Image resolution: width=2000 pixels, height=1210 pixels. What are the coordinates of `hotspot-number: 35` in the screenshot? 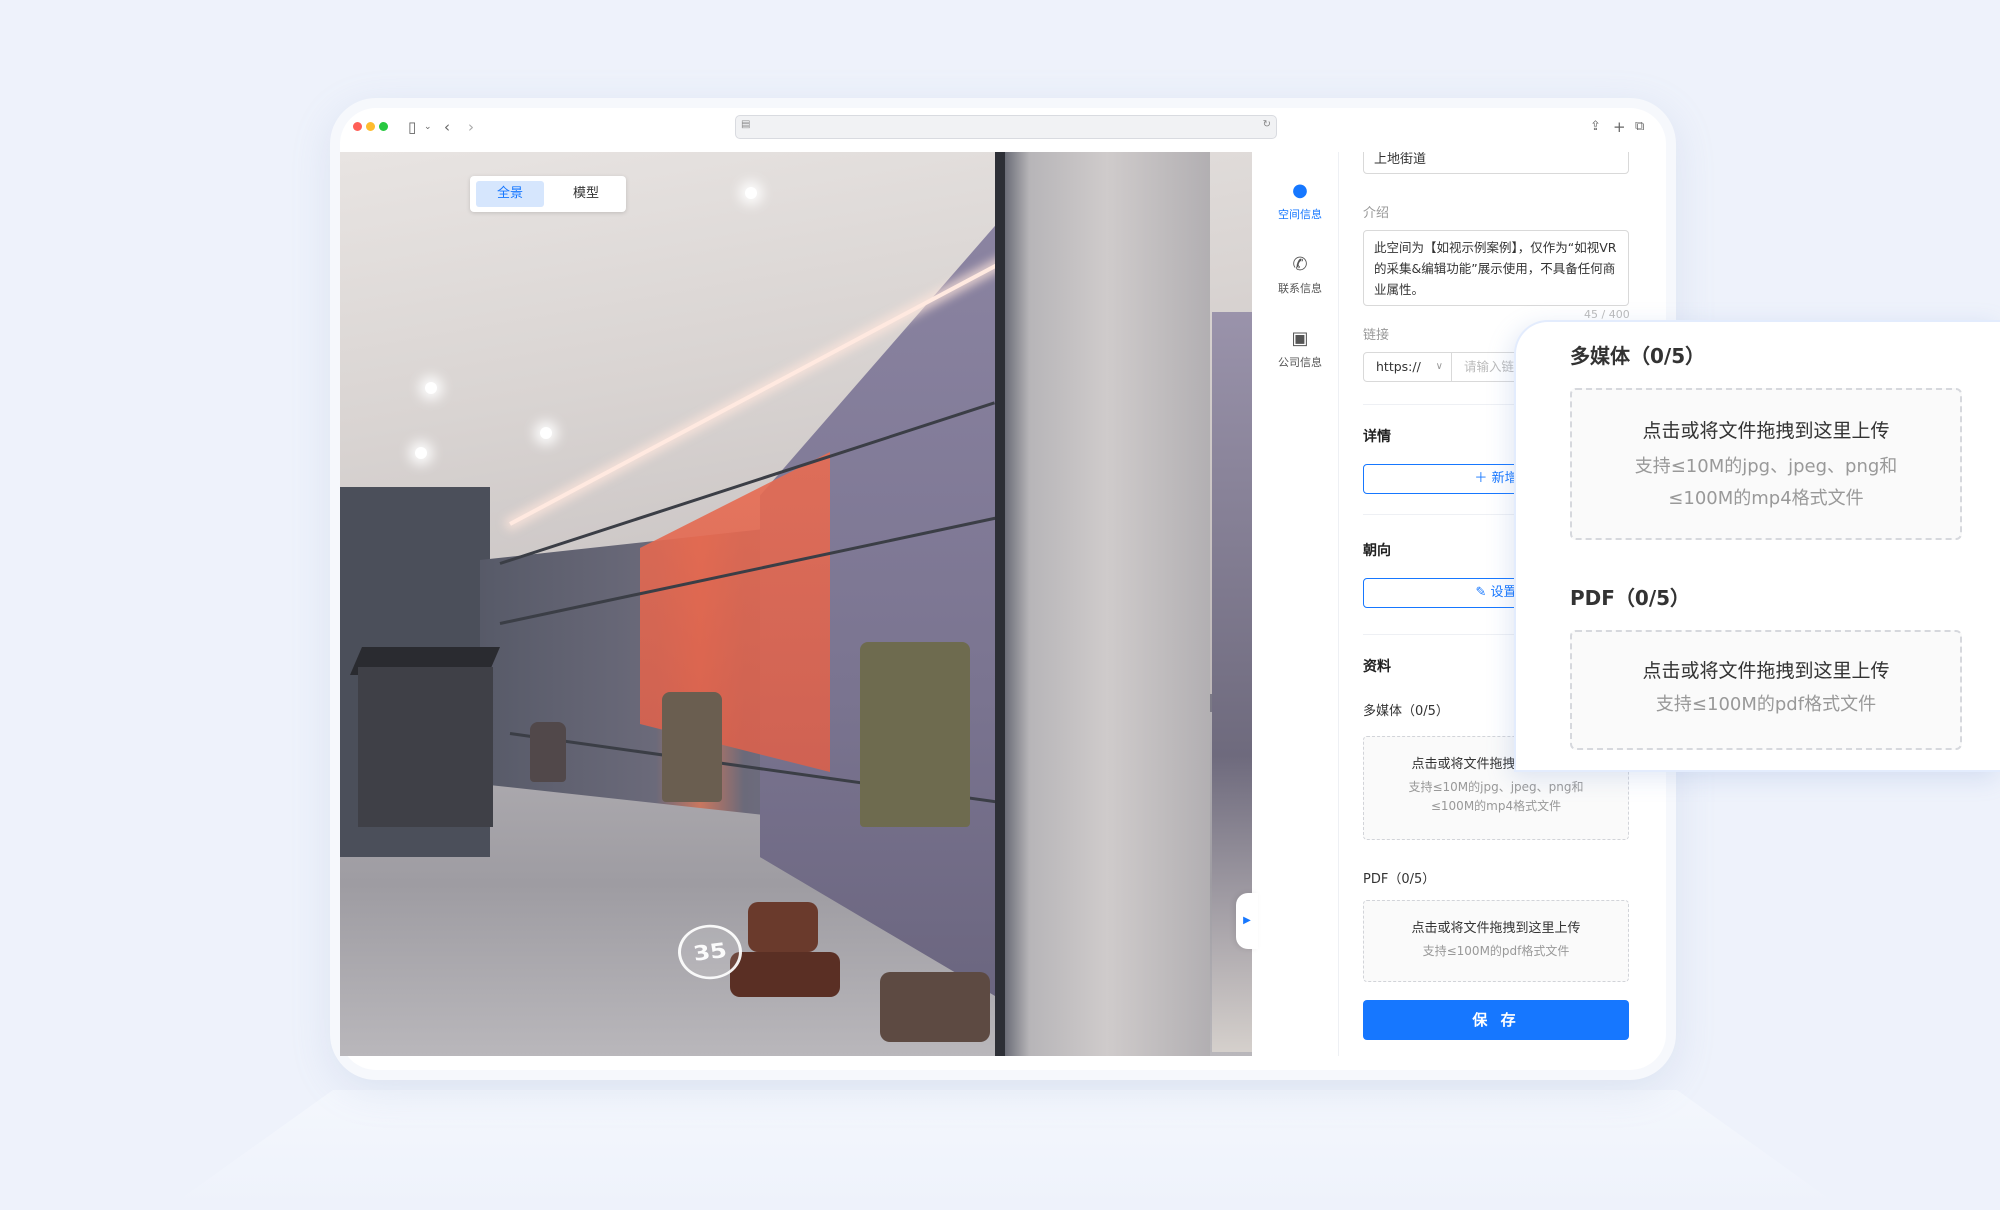 It's located at (710, 952).